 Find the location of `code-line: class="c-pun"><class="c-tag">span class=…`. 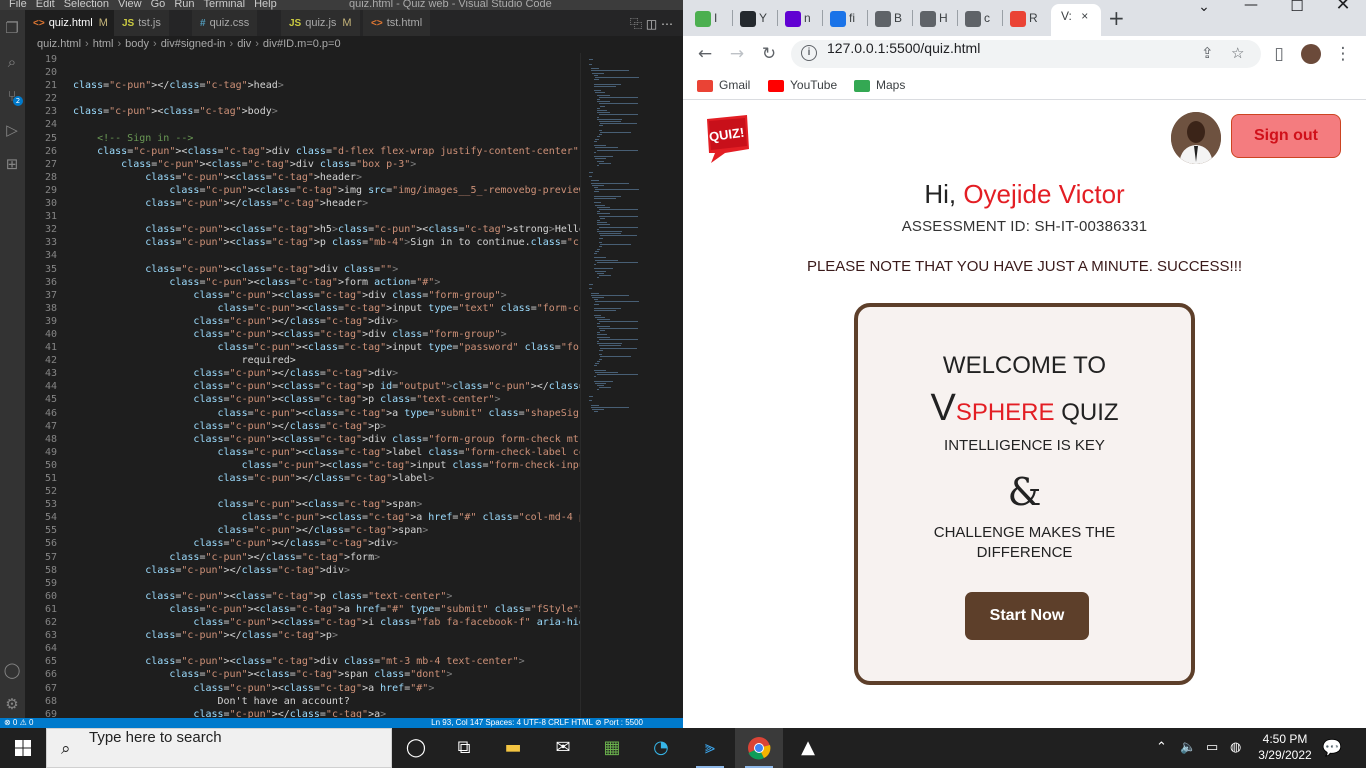

code-line: class="c-pun"><class="c-tag">span class=… is located at coordinates (326, 674).